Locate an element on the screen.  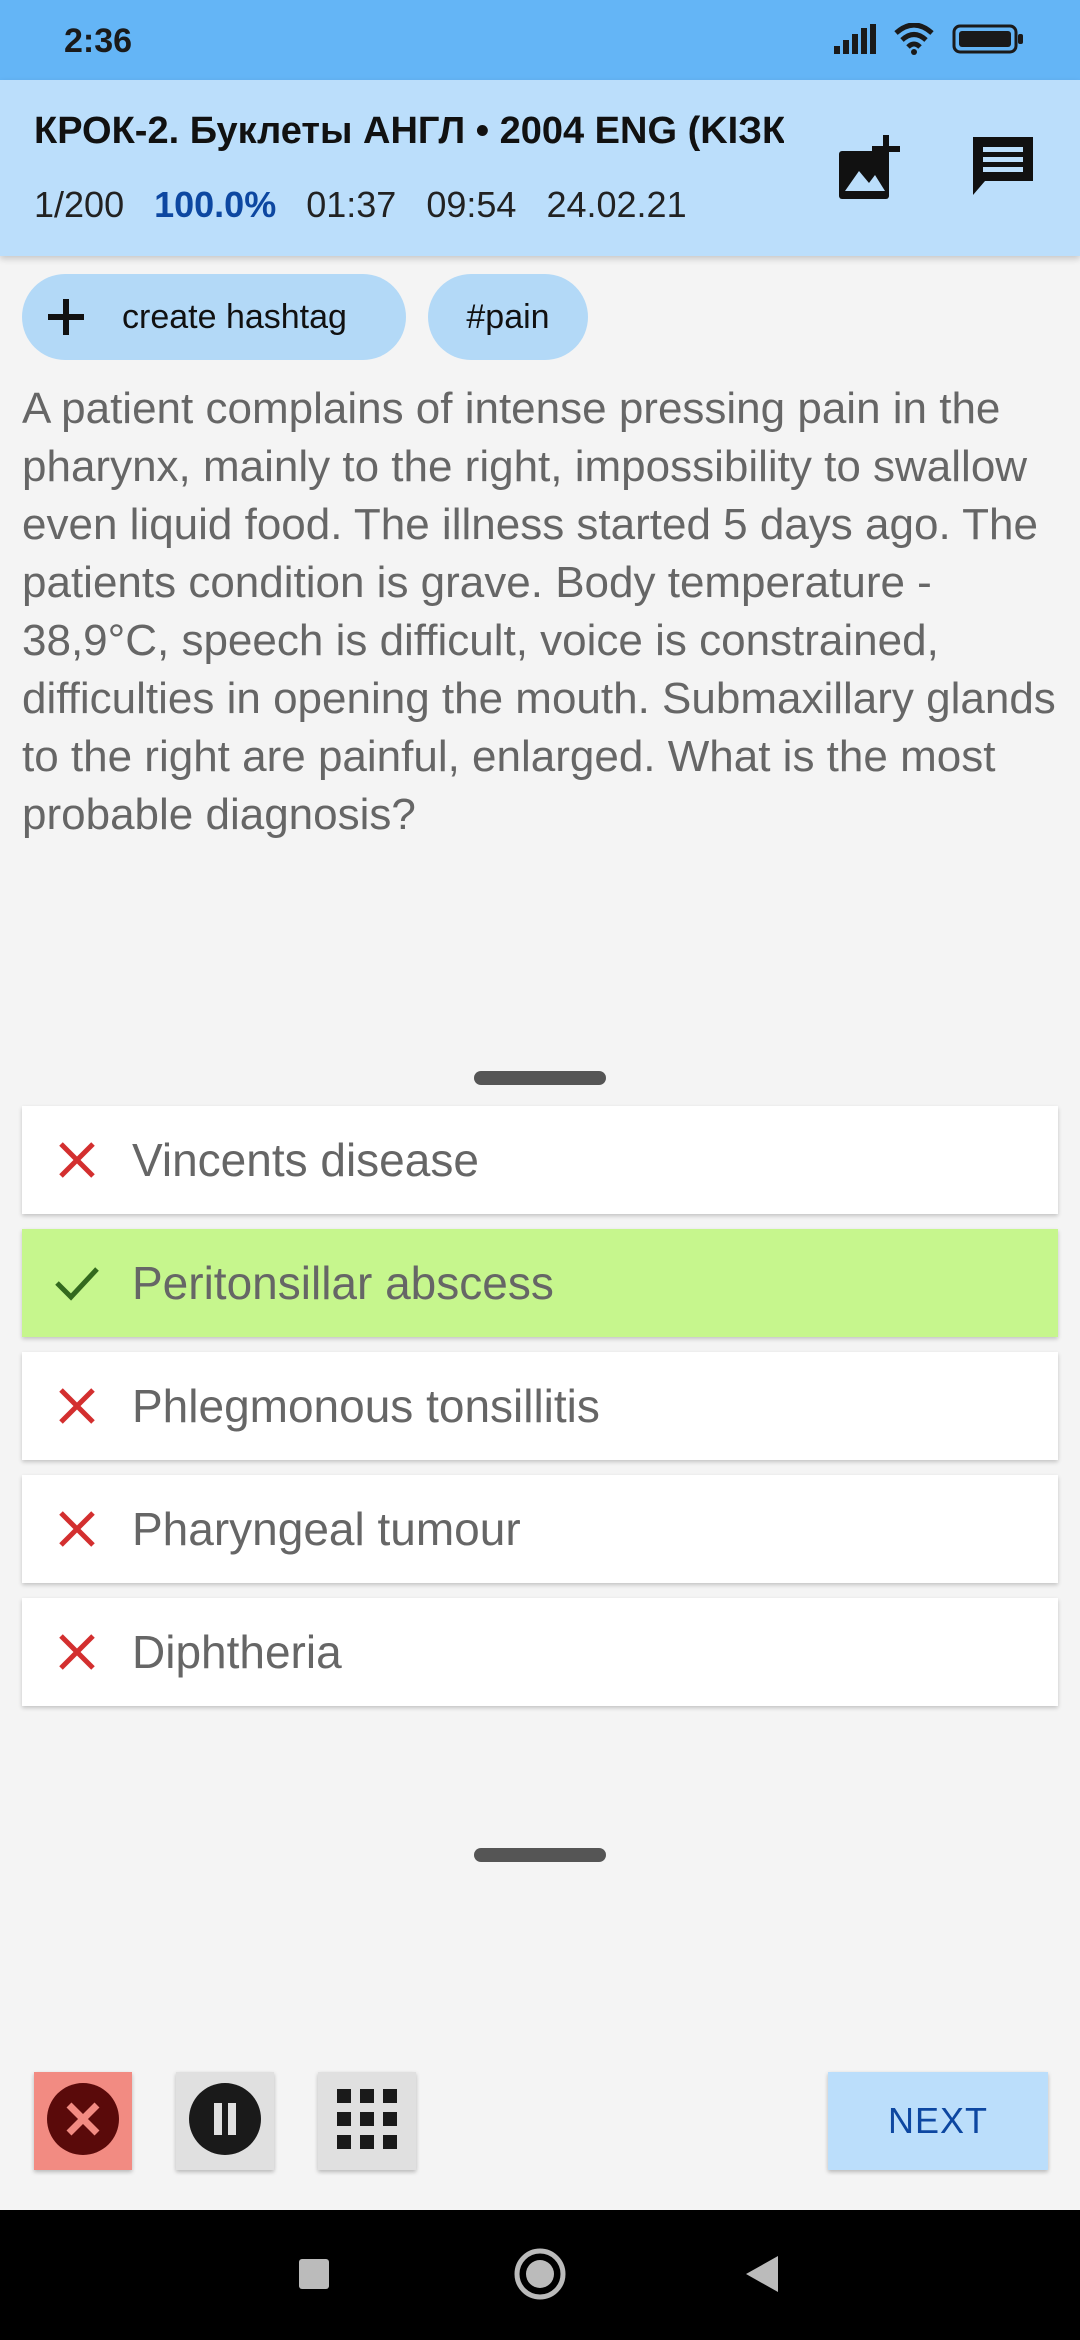
home-circle-icon is located at coordinates (540, 2276).